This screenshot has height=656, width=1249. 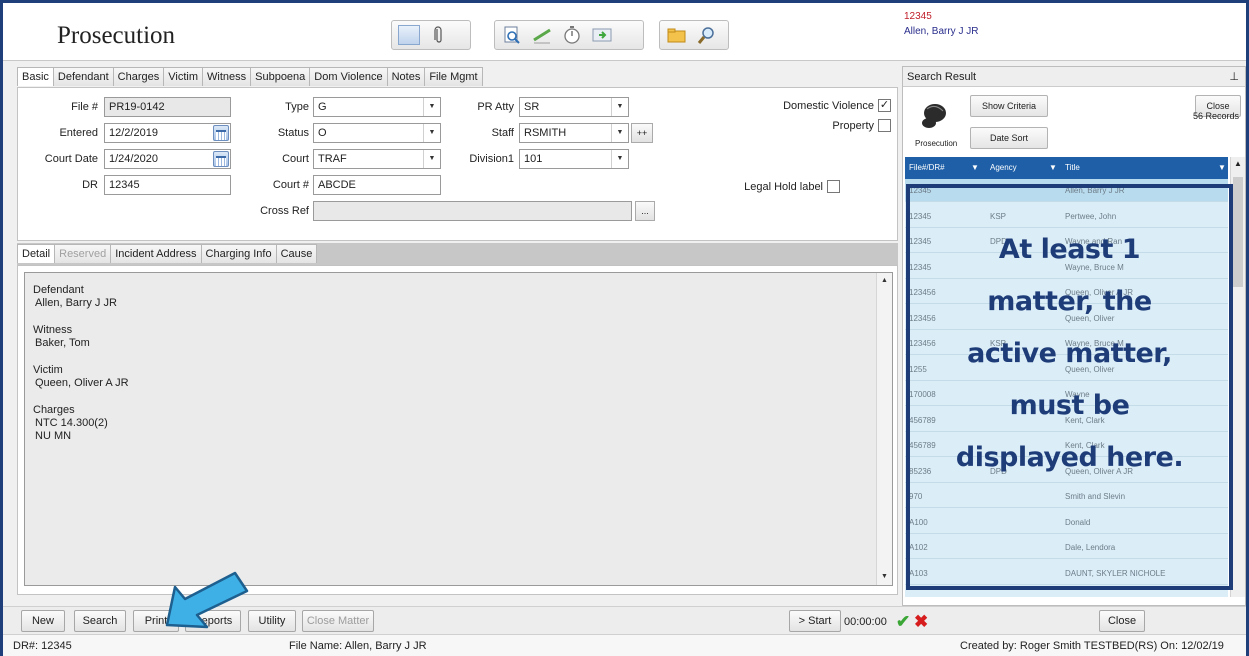 I want to click on stopwatch-icon, so click(x=572, y=35).